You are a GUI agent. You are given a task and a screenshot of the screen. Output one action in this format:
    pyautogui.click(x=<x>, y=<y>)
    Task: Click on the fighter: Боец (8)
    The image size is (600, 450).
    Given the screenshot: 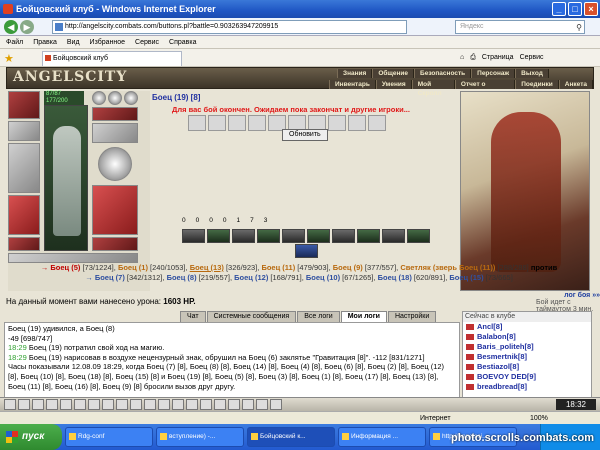 What is the action you would take?
    pyautogui.click(x=182, y=277)
    